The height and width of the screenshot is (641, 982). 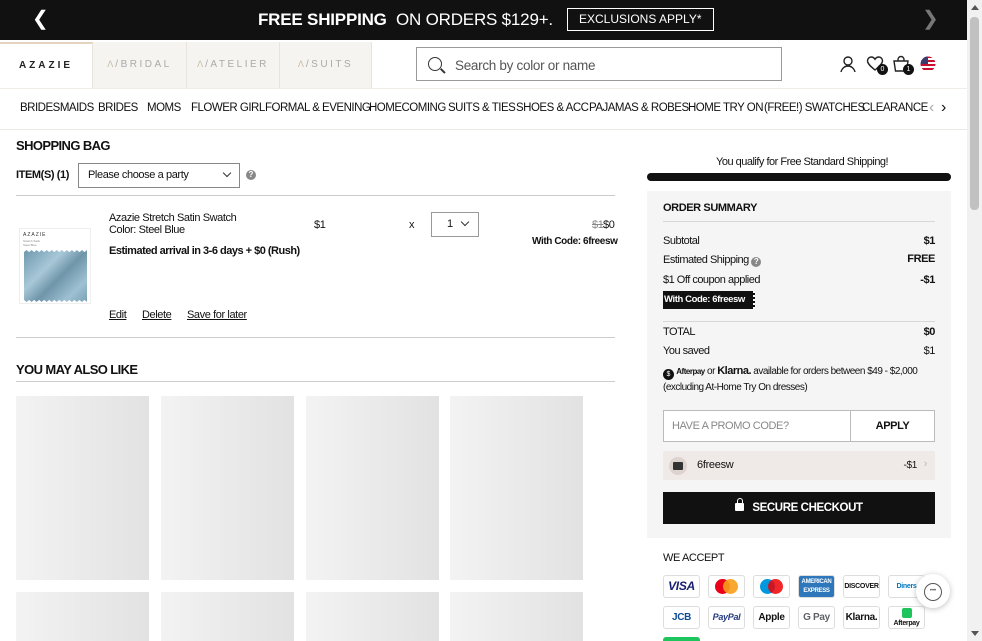 I want to click on amex-icon: AMERICAN EXPRESS, so click(x=816, y=586).